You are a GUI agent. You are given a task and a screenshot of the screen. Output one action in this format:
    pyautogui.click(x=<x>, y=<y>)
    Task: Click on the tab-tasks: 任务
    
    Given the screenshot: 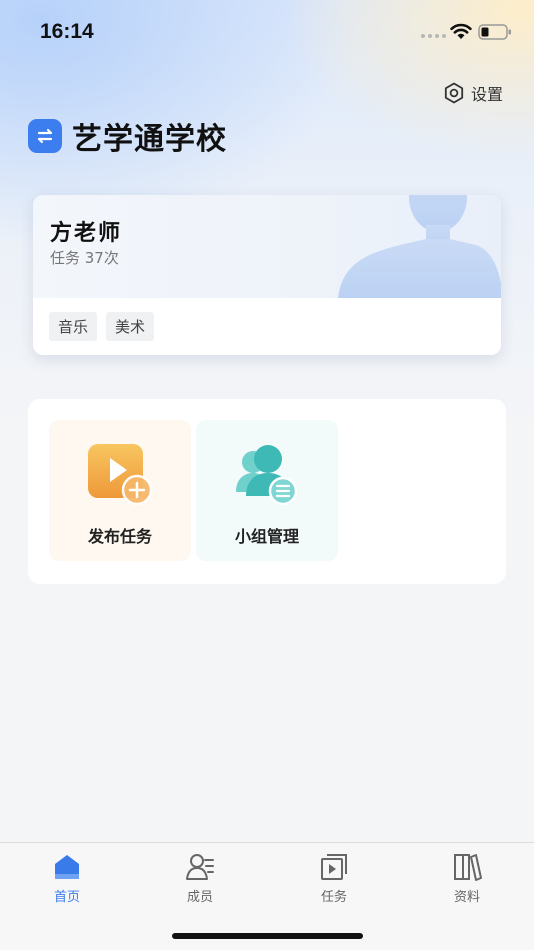 What is the action you would take?
    pyautogui.click(x=334, y=880)
    